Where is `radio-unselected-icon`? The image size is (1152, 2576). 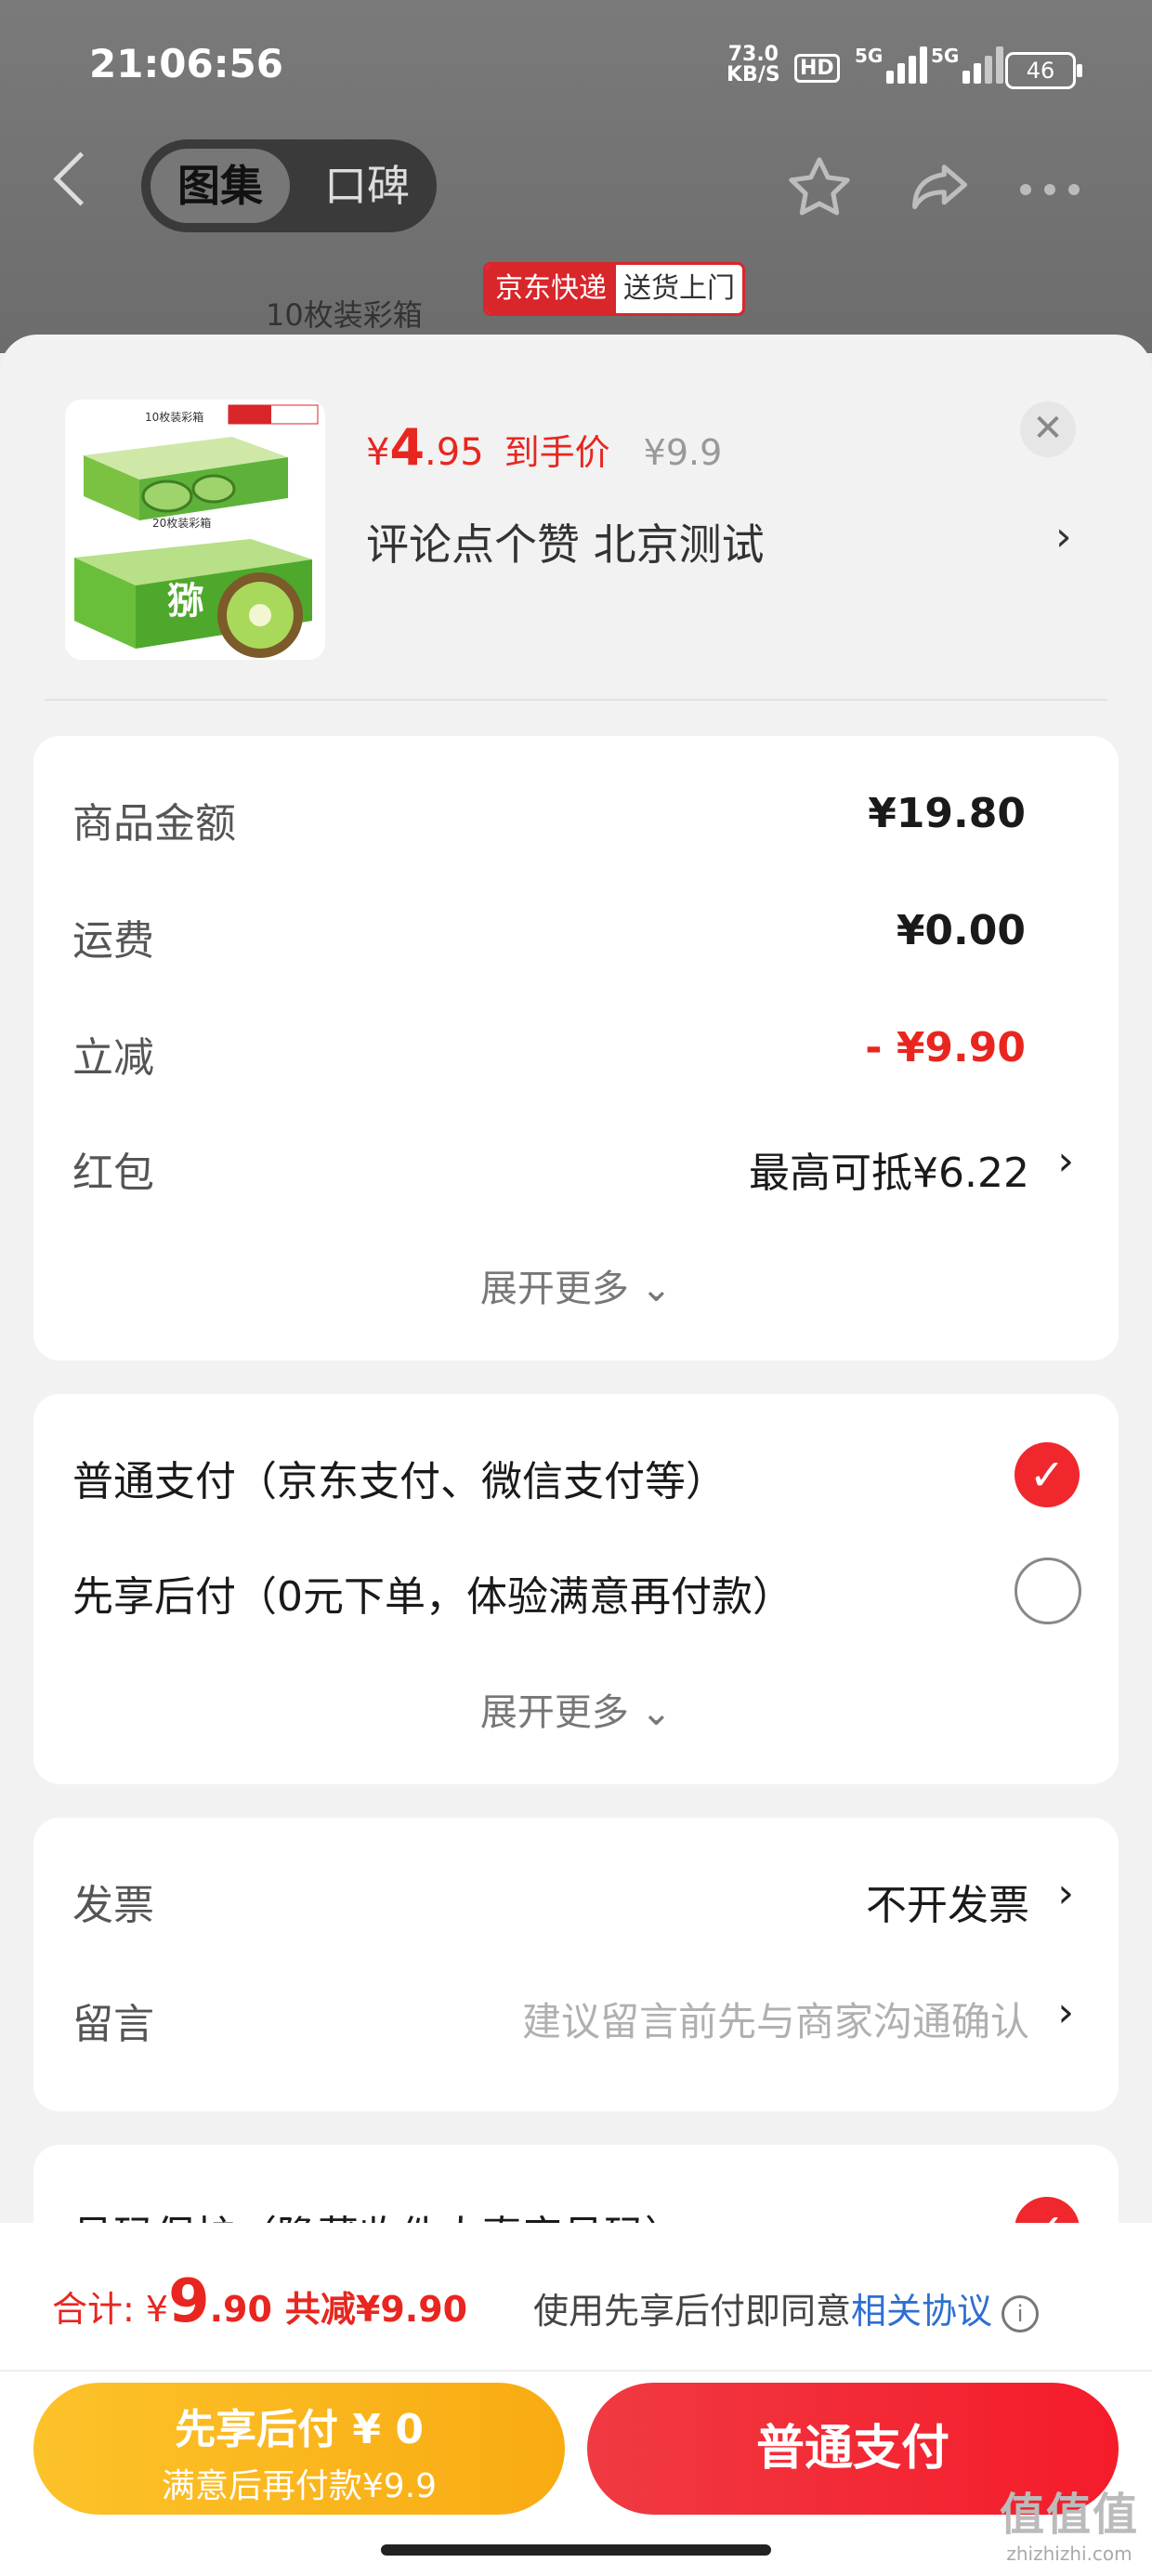
radio-unselected-icon is located at coordinates (1048, 1590).